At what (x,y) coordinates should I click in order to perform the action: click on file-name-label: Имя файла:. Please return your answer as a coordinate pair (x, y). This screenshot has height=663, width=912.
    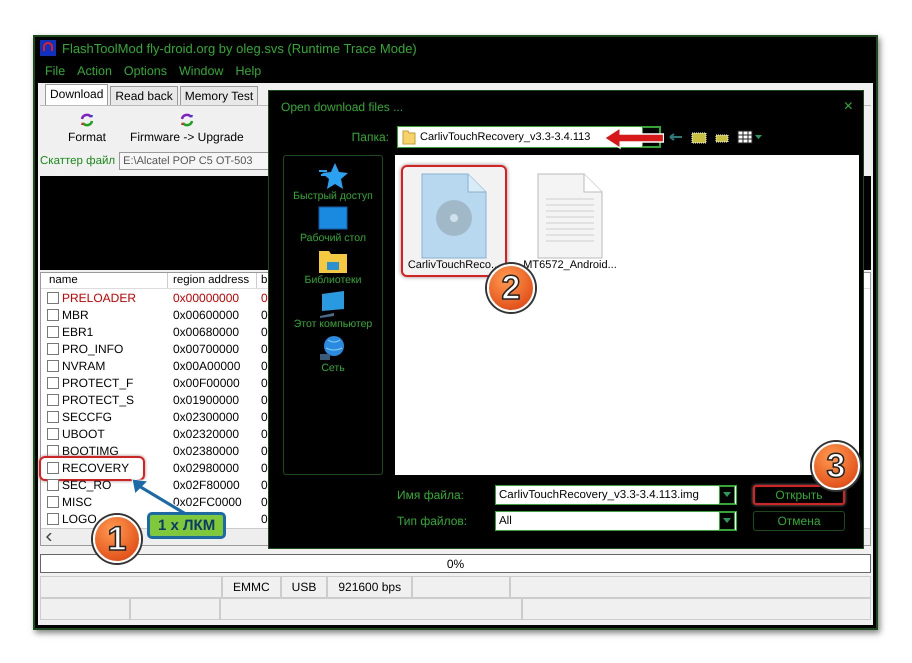
    Looking at the image, I should click on (431, 495).